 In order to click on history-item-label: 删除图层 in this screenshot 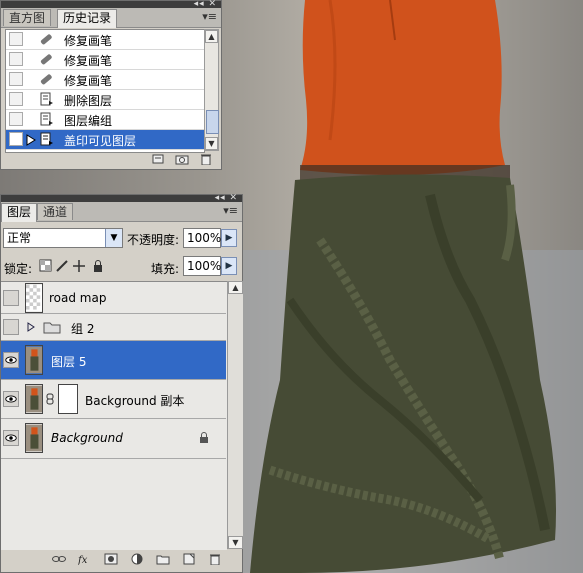, I will do `click(88, 101)`.